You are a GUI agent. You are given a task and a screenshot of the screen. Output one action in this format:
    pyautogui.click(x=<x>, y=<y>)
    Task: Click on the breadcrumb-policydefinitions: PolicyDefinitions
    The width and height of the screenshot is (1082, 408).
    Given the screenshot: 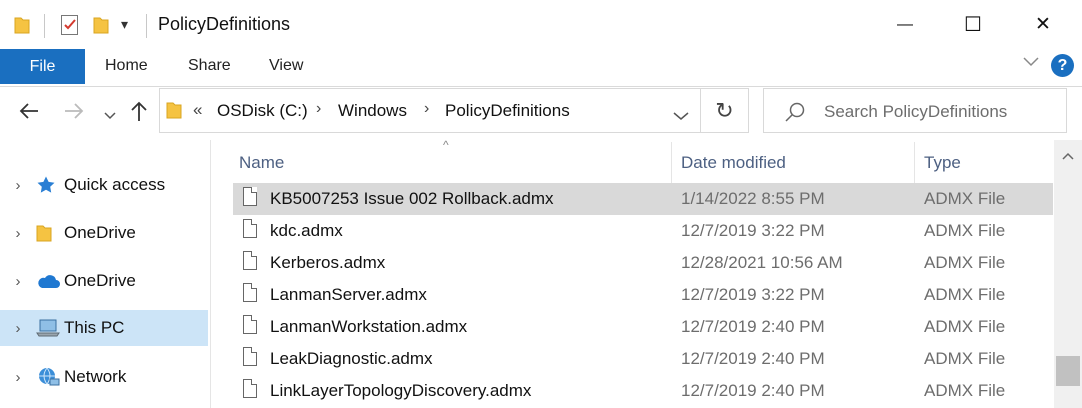 What is the action you would take?
    pyautogui.click(x=507, y=111)
    